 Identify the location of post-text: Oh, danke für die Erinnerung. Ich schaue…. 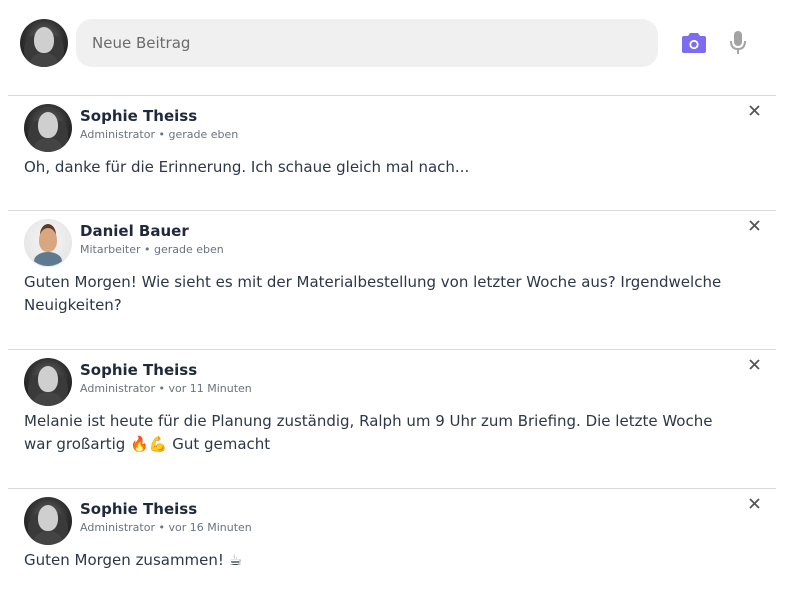
(247, 167).